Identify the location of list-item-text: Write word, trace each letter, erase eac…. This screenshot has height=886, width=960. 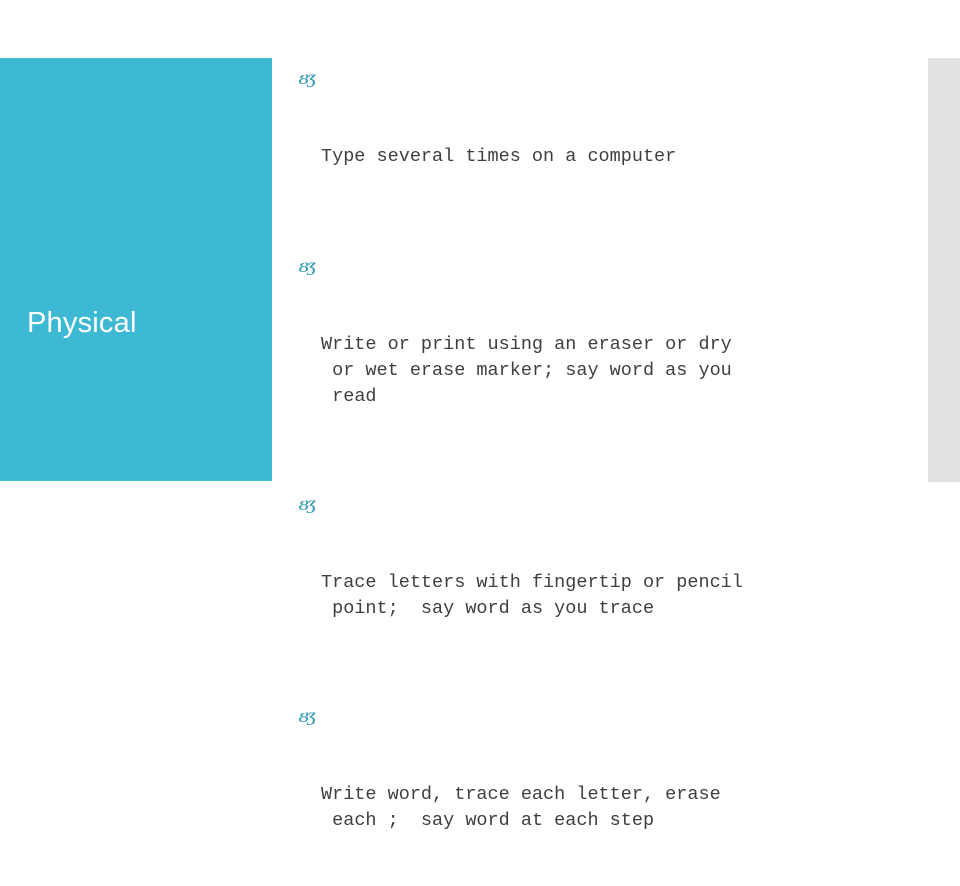
(521, 807).